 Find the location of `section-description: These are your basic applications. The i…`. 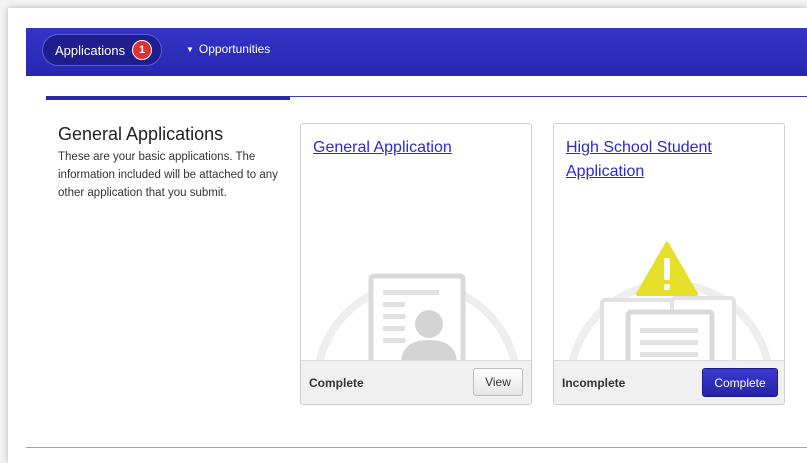

section-description: These are your basic applications. The i… is located at coordinates (168, 175).